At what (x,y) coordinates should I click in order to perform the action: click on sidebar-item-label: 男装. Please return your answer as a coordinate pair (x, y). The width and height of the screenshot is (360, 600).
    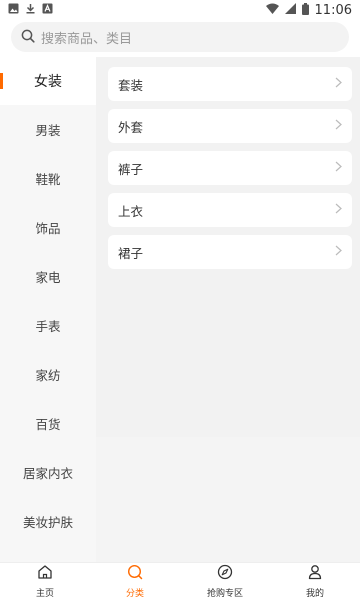
    Looking at the image, I should click on (48, 130).